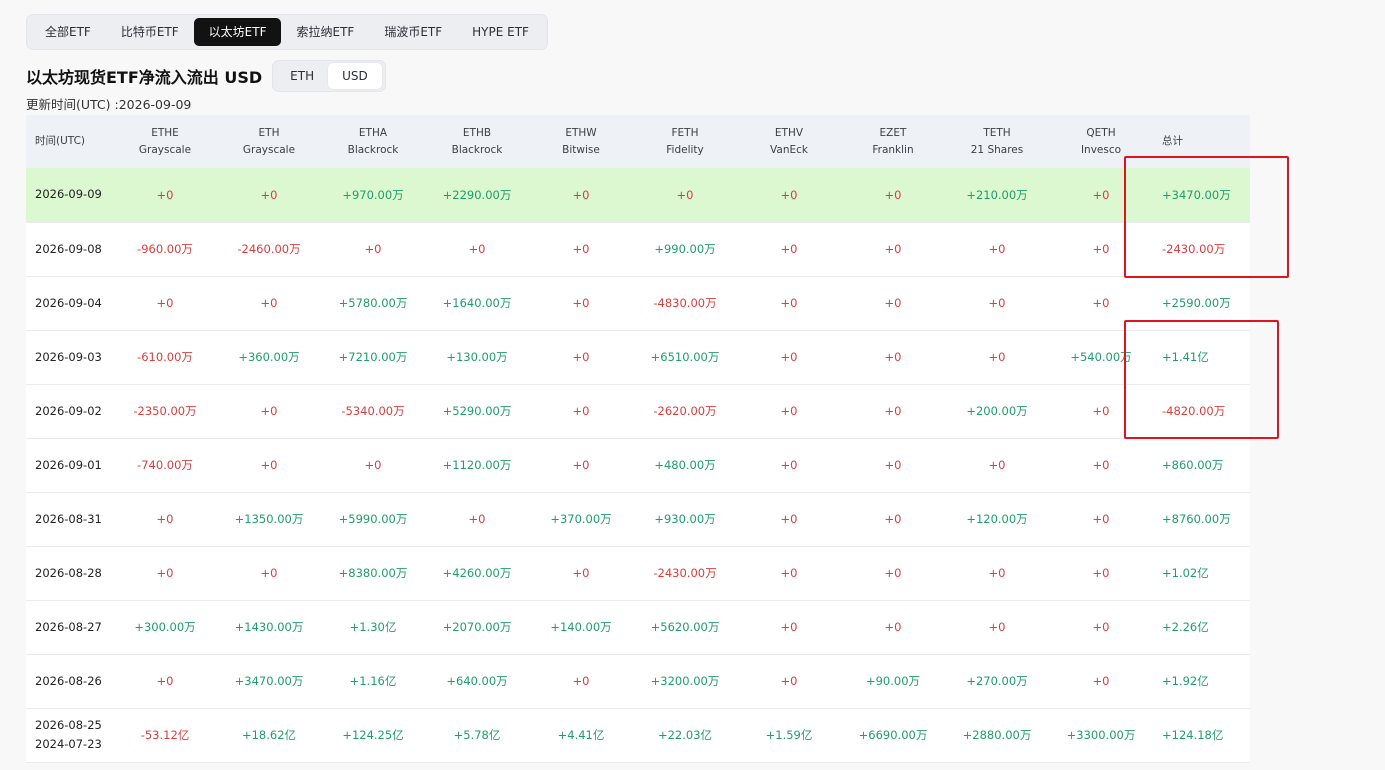  I want to click on row-date: 2026-09-02, so click(69, 411).